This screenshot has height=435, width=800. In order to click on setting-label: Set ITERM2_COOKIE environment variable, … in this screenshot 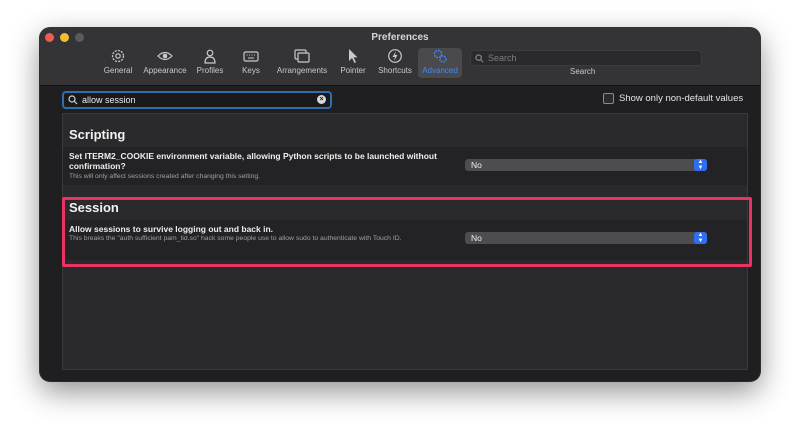, I will do `click(253, 161)`.